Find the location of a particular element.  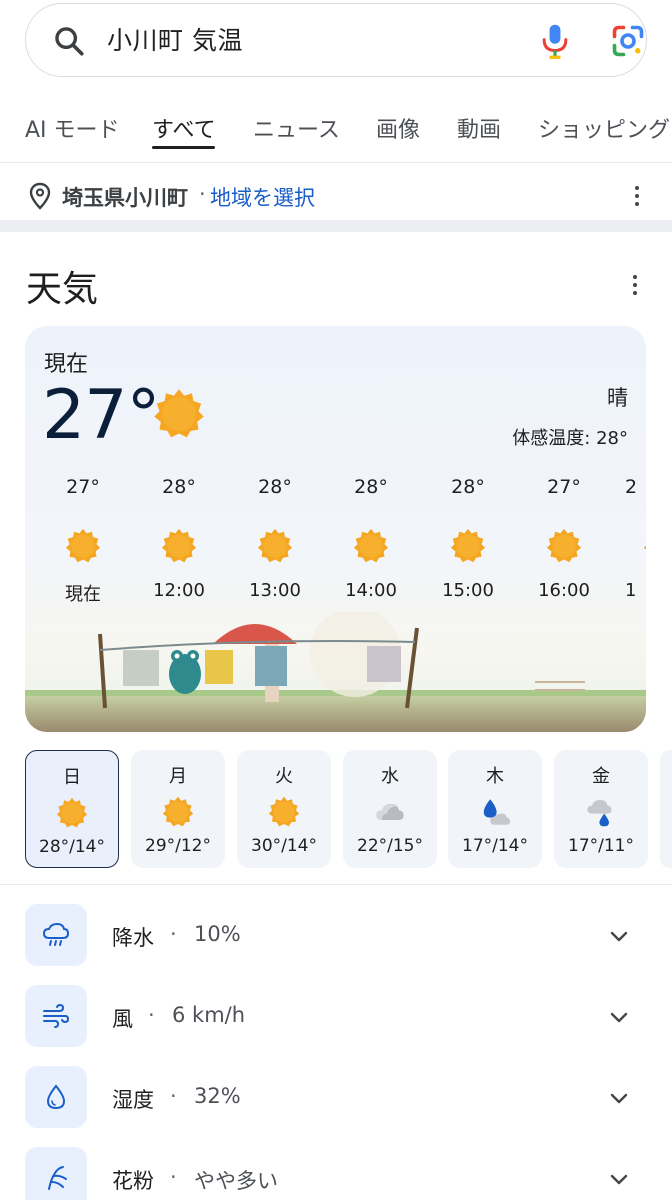

tab-ai-mode: AI モード is located at coordinates (72, 128).